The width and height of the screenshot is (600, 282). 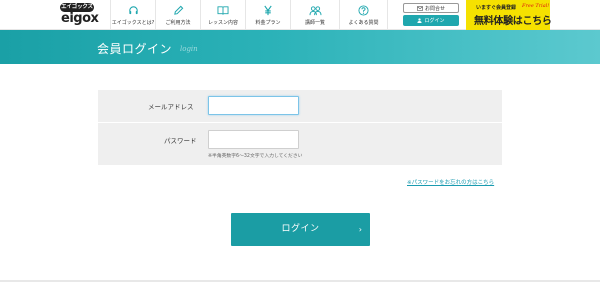 I want to click on nav-item-about: エイゴックスとは?, so click(x=132, y=15).